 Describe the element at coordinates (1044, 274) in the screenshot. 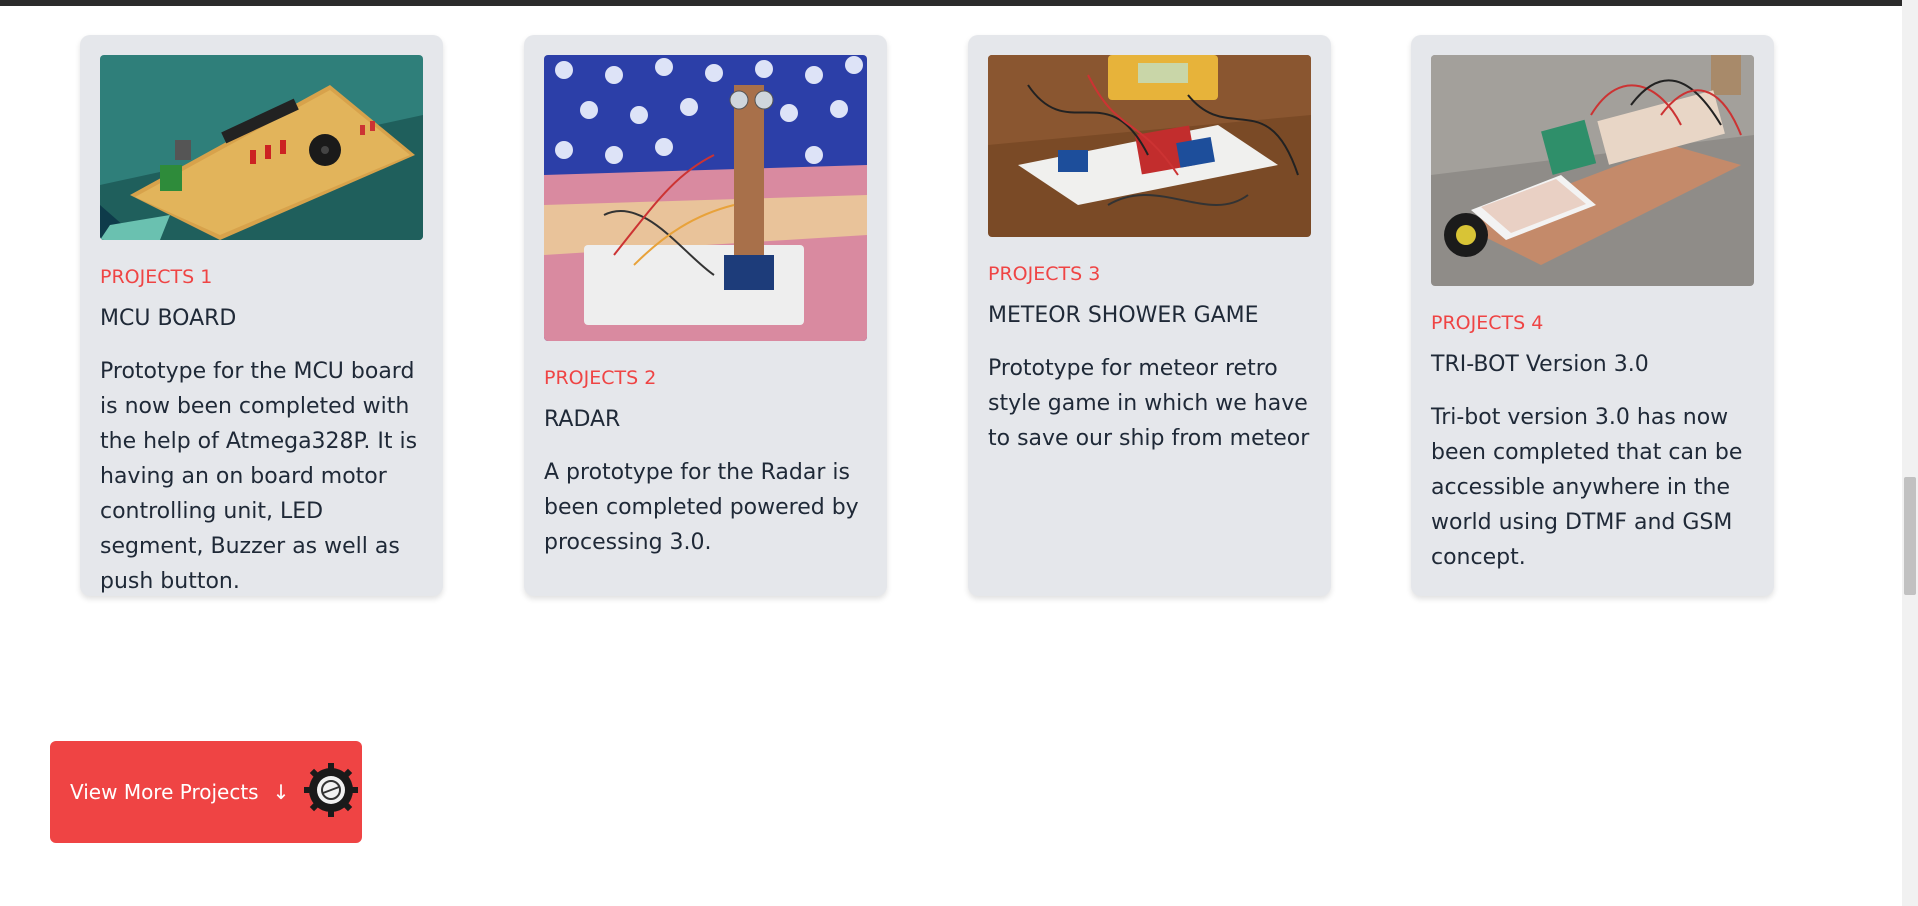

I see `project-tag: PROJECTS 3` at that location.